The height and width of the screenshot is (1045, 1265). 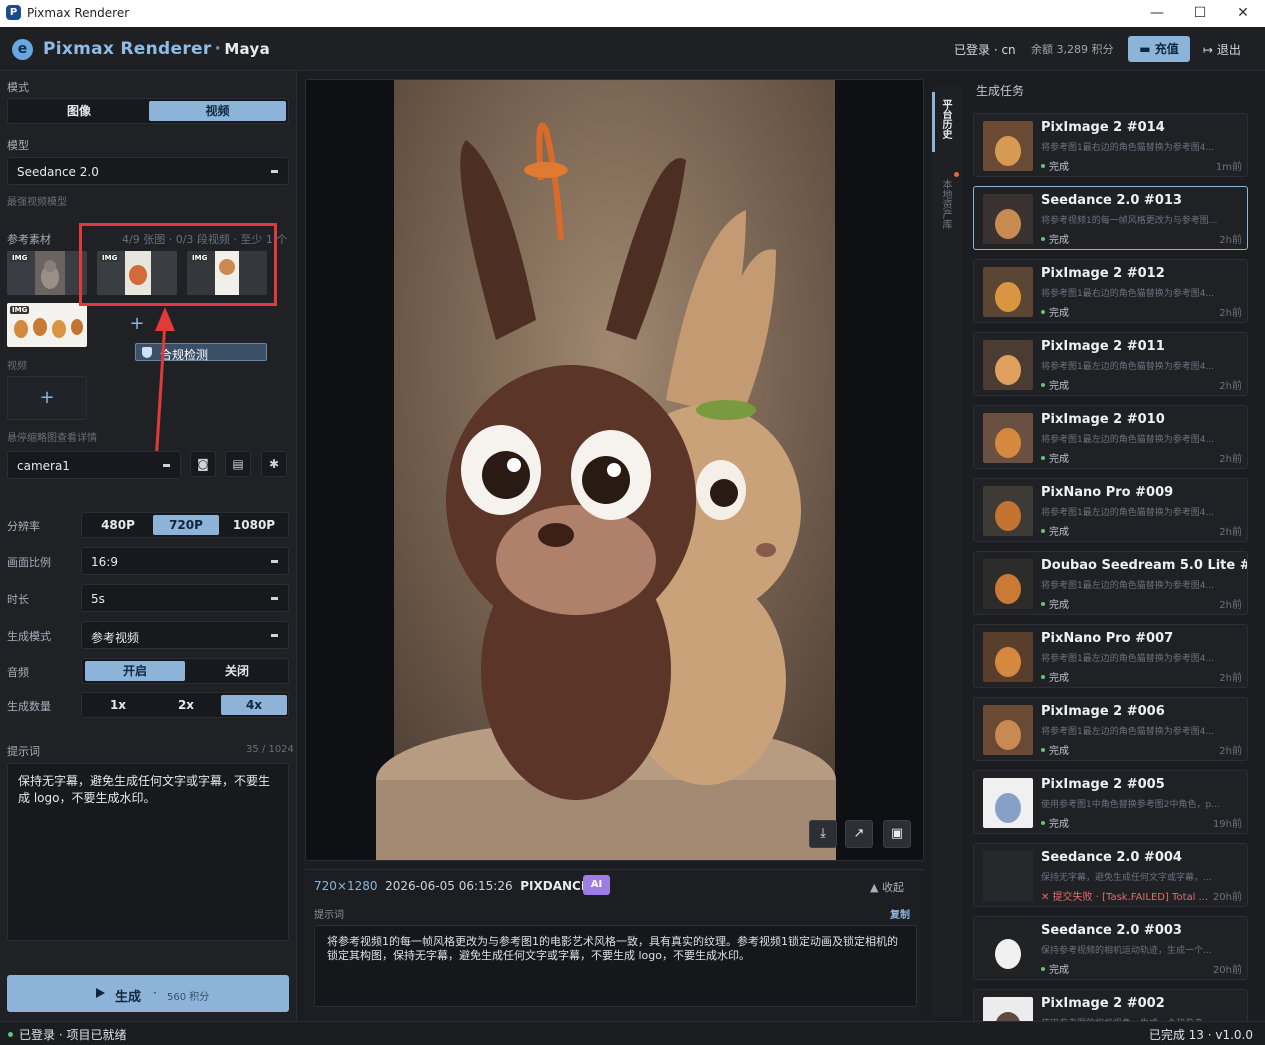 I want to click on generate-cost: 560 积分, so click(x=188, y=997).